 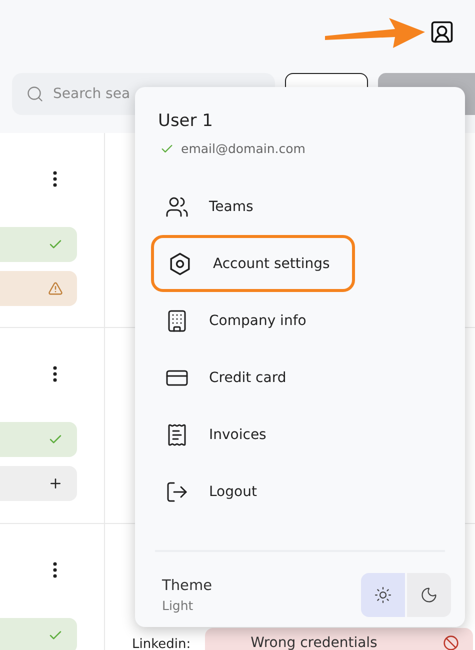 I want to click on status-pill: Wrong credentials, so click(x=338, y=639).